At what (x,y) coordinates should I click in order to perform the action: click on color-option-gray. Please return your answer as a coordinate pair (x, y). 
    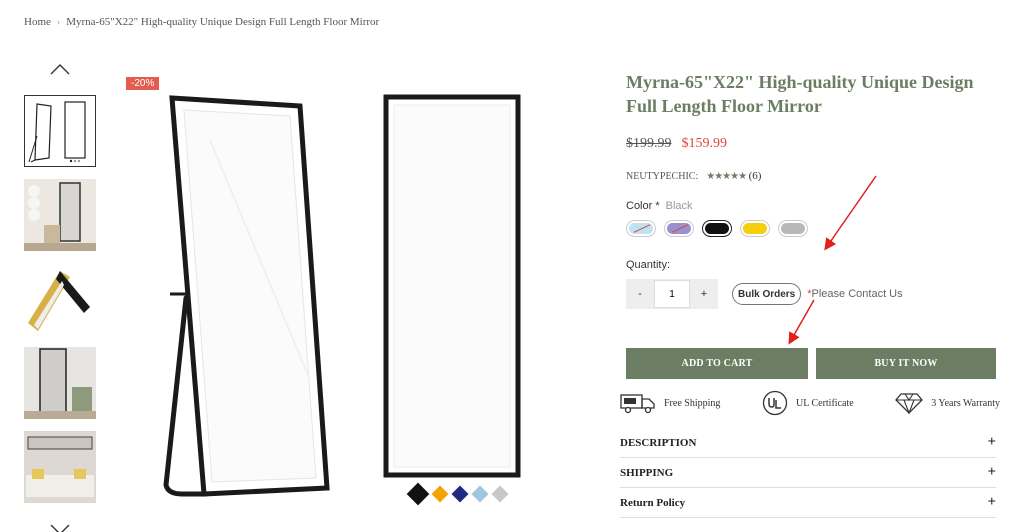
    Looking at the image, I should click on (793, 228).